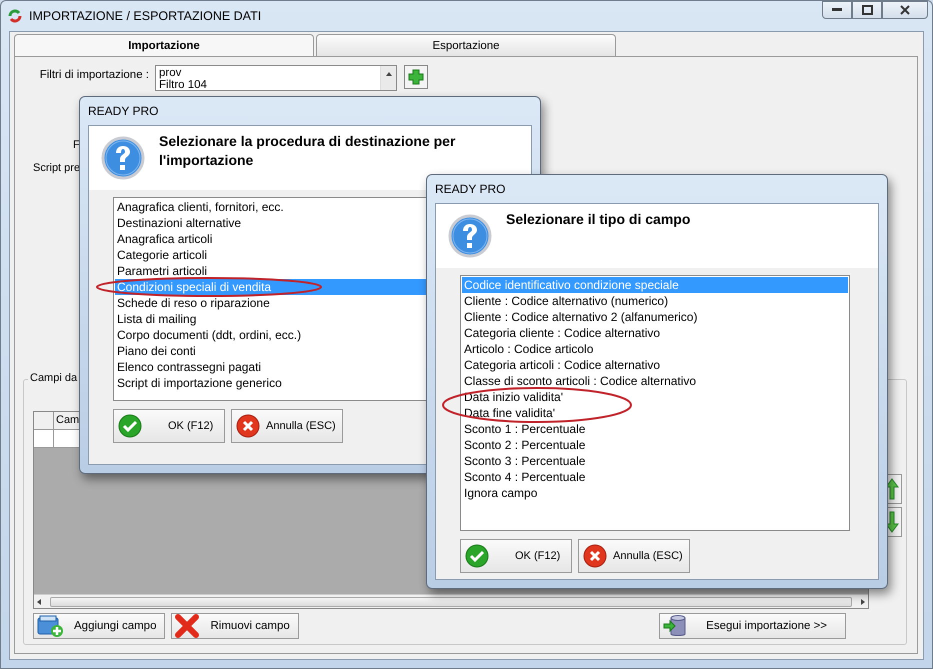 The image size is (933, 669). I want to click on filter-item: Filtro 104, so click(268, 84).